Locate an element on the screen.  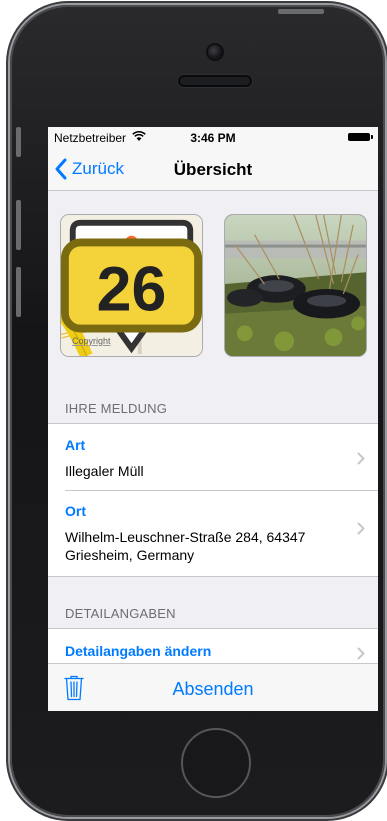
earpiece-speaker is located at coordinates (215, 81).